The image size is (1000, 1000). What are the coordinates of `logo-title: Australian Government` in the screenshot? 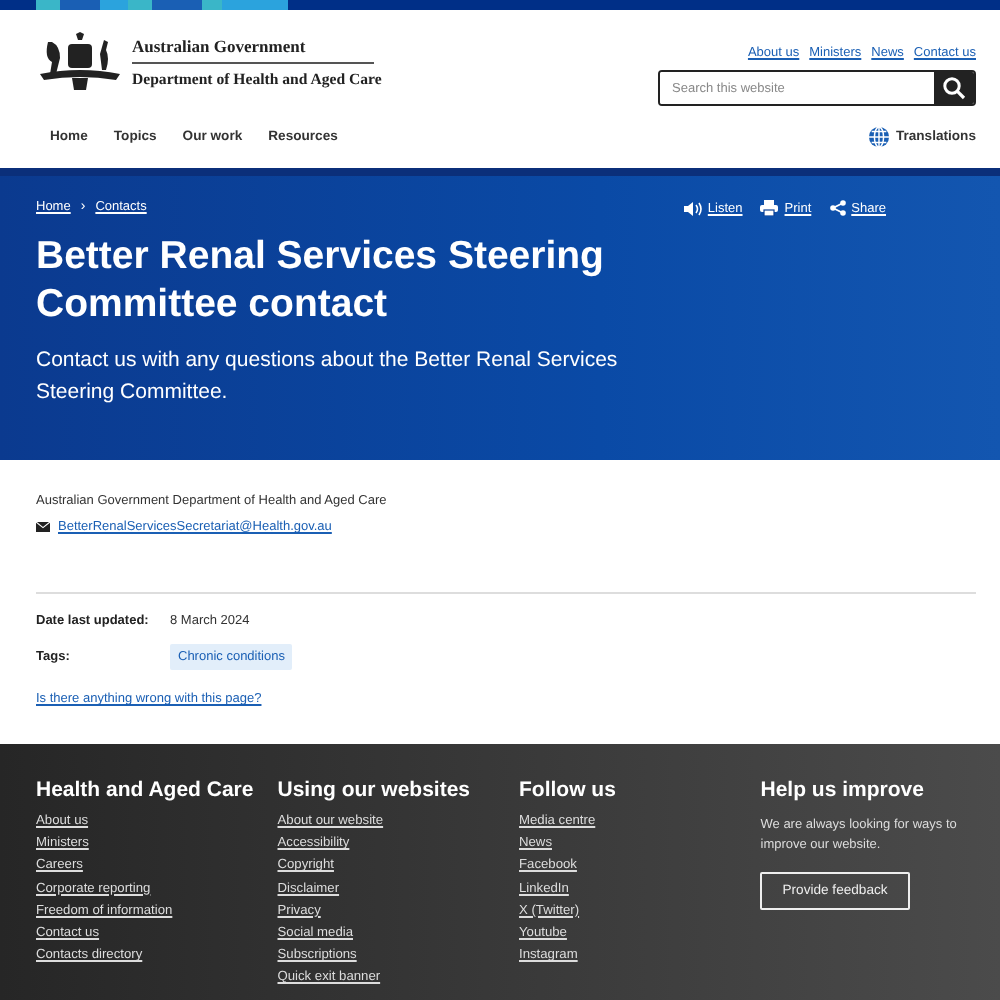 It's located at (253, 50).